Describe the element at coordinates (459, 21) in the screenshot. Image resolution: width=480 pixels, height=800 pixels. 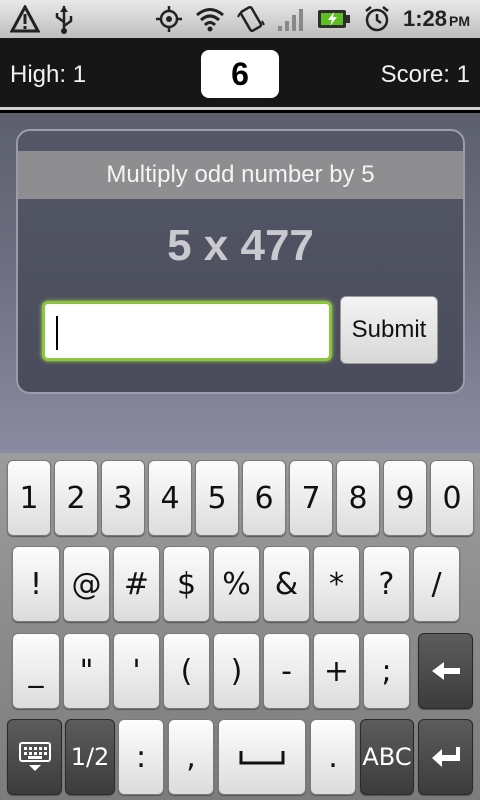
I see `clock-ampm: PM` at that location.